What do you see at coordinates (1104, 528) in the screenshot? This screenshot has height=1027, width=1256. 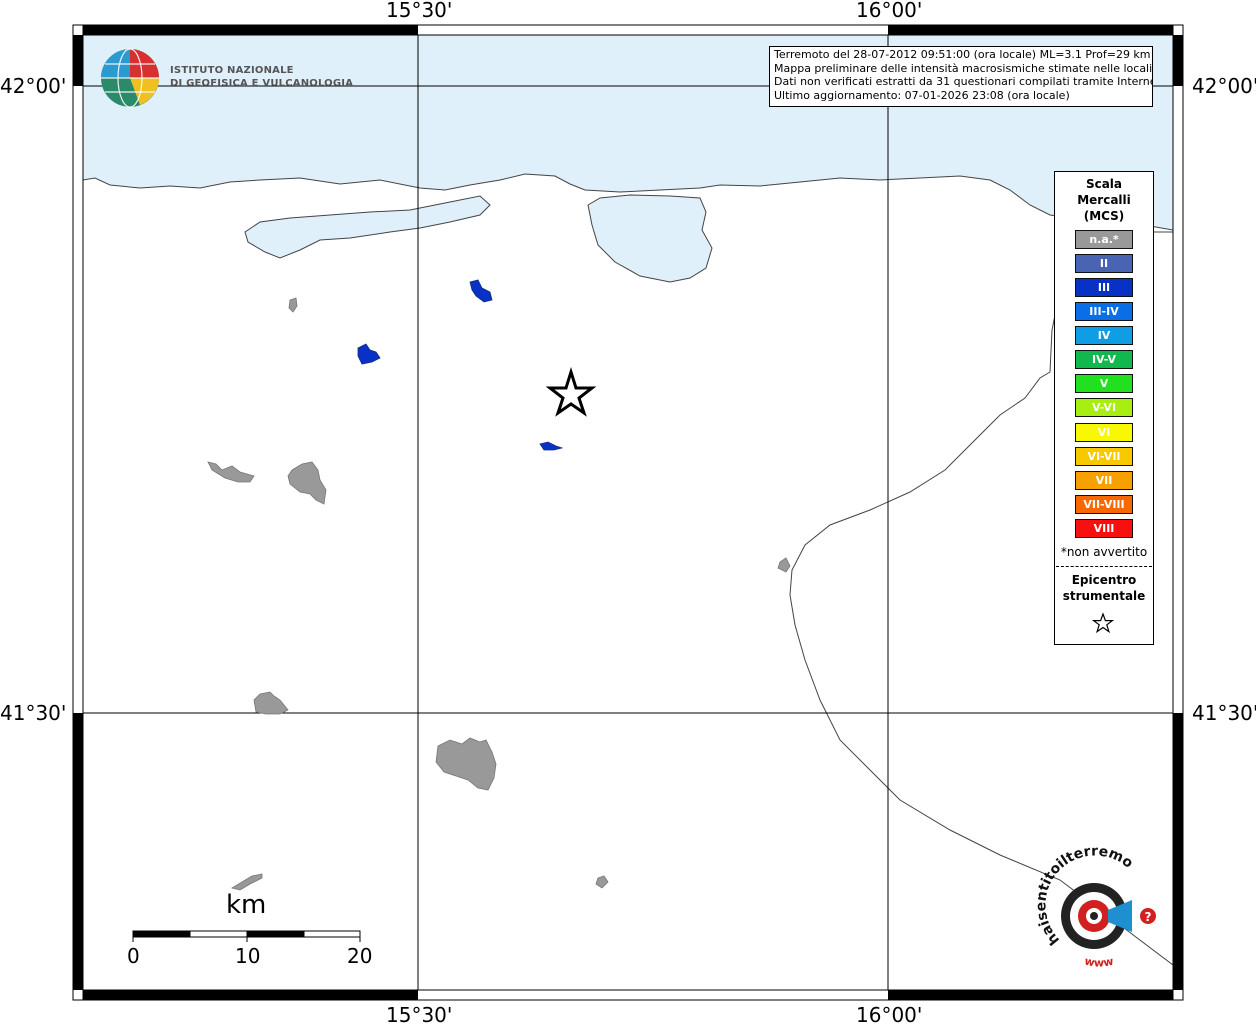 I see `legend-item: VIII` at bounding box center [1104, 528].